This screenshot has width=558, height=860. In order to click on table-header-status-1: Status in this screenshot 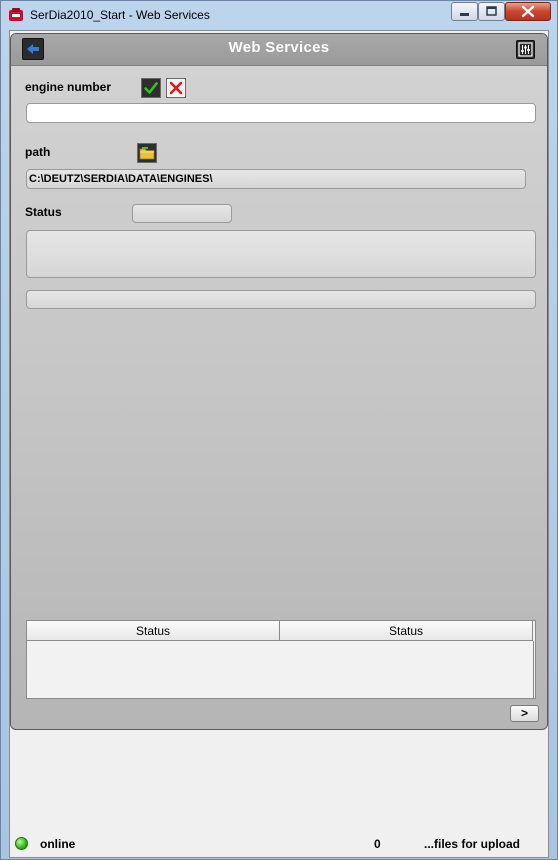, I will do `click(153, 631)`.